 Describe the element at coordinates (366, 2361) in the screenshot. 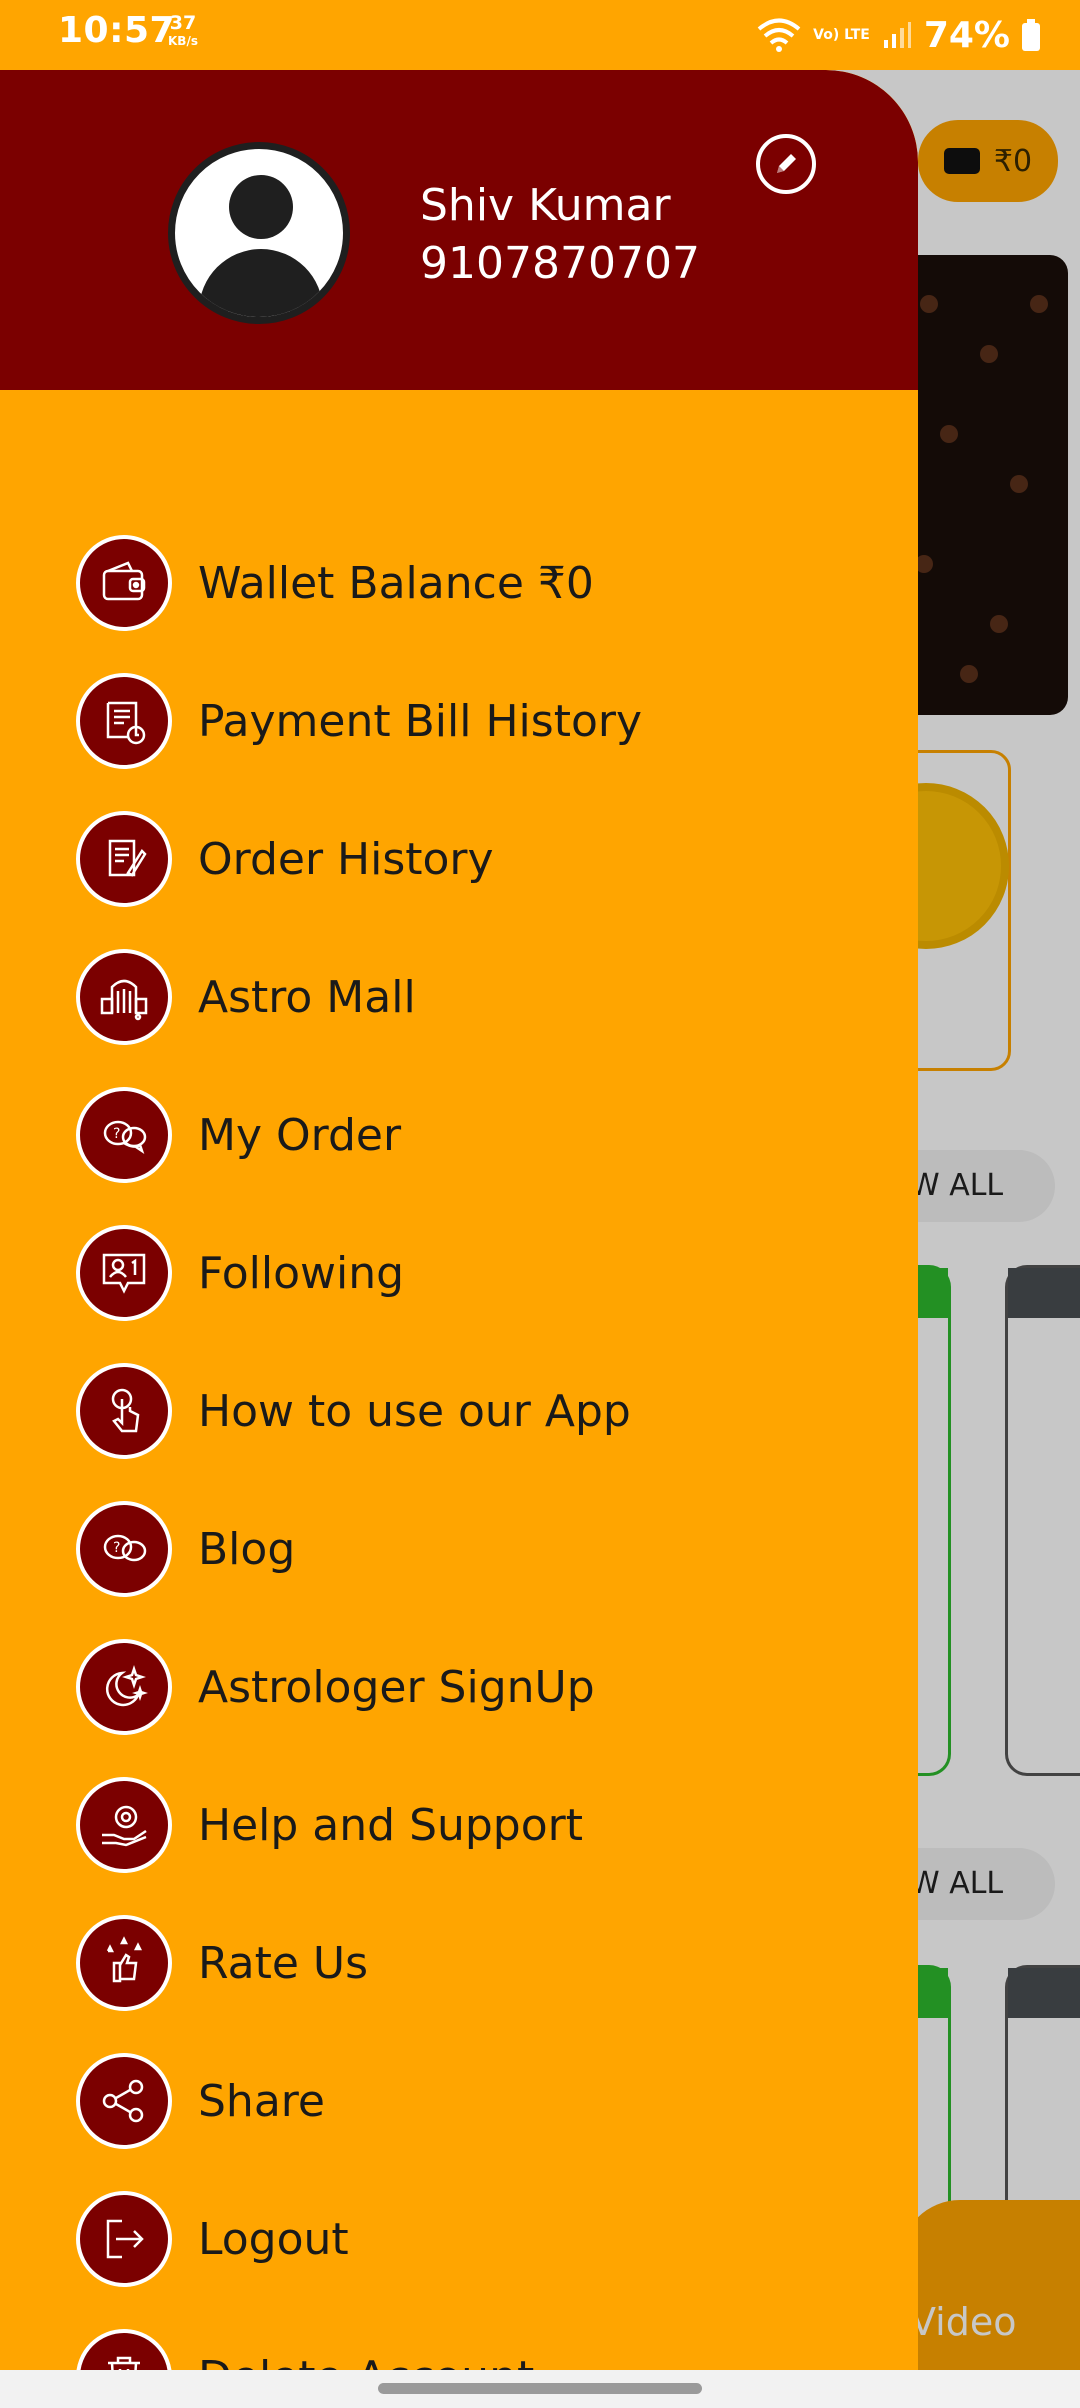

I see `menu-item-label: Delete Account` at that location.